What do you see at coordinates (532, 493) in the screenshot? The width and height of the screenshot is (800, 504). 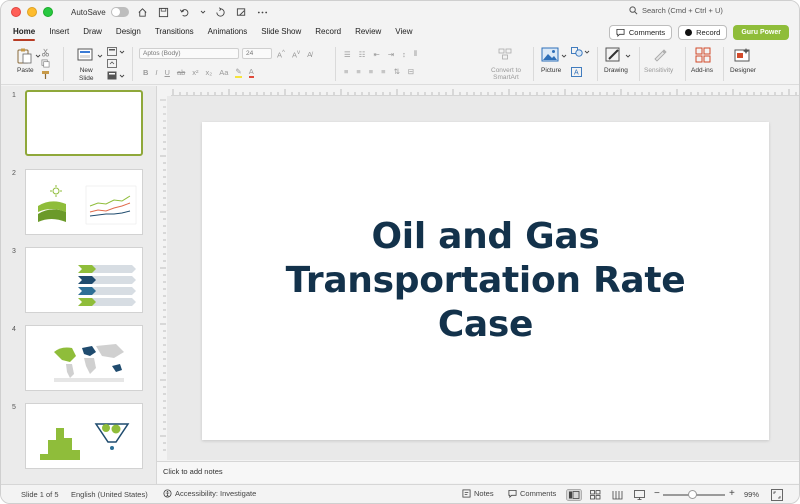 I see `status-comments-button: Comments` at bounding box center [532, 493].